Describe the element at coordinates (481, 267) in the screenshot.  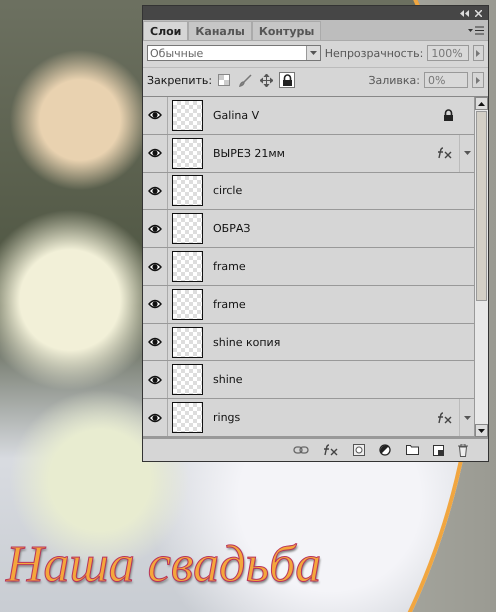
I see `scrollbar` at that location.